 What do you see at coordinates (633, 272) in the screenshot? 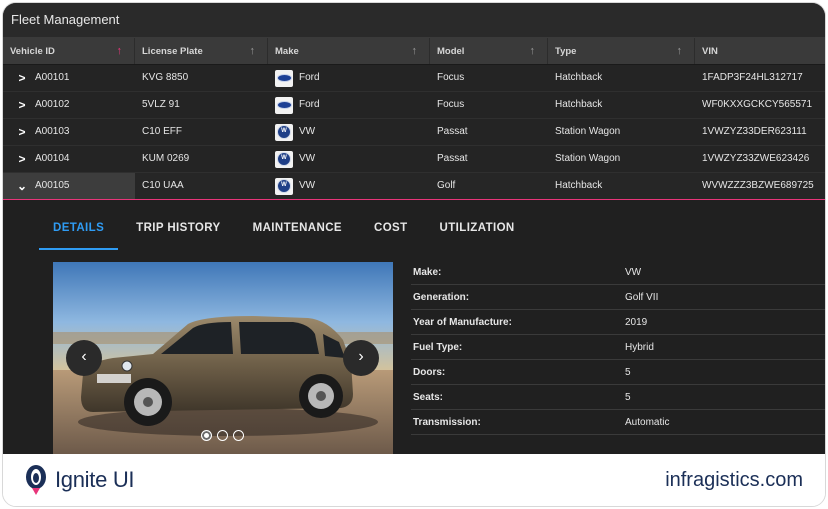
I see `property-value: VW` at bounding box center [633, 272].